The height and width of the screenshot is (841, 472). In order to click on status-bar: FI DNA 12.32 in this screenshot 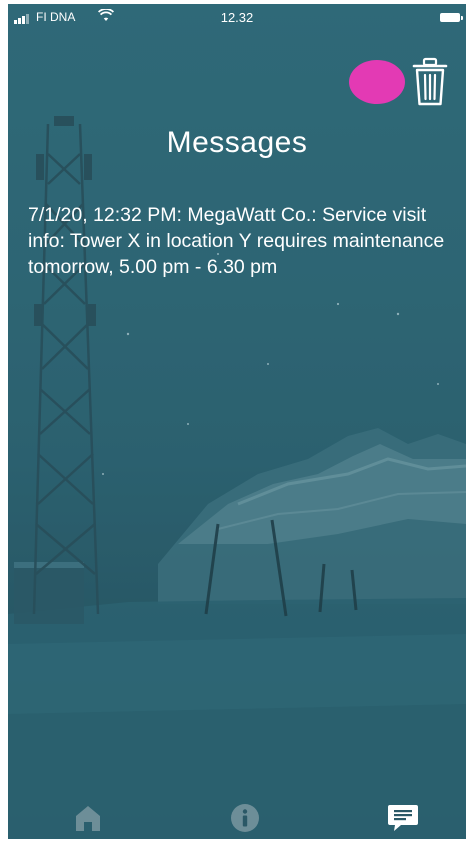, I will do `click(237, 17)`.